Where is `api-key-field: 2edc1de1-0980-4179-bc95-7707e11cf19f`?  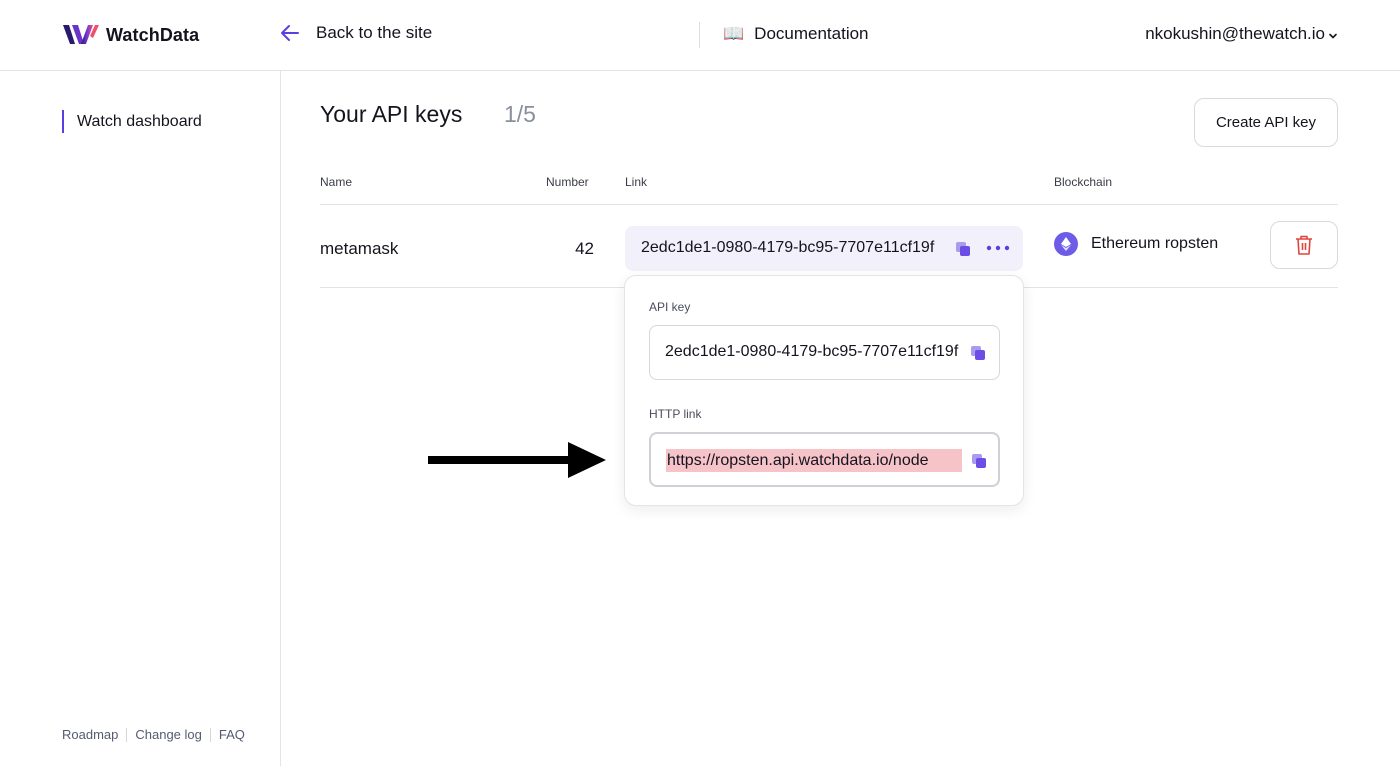 api-key-field: 2edc1de1-0980-4179-bc95-7707e11cf19f is located at coordinates (824, 352).